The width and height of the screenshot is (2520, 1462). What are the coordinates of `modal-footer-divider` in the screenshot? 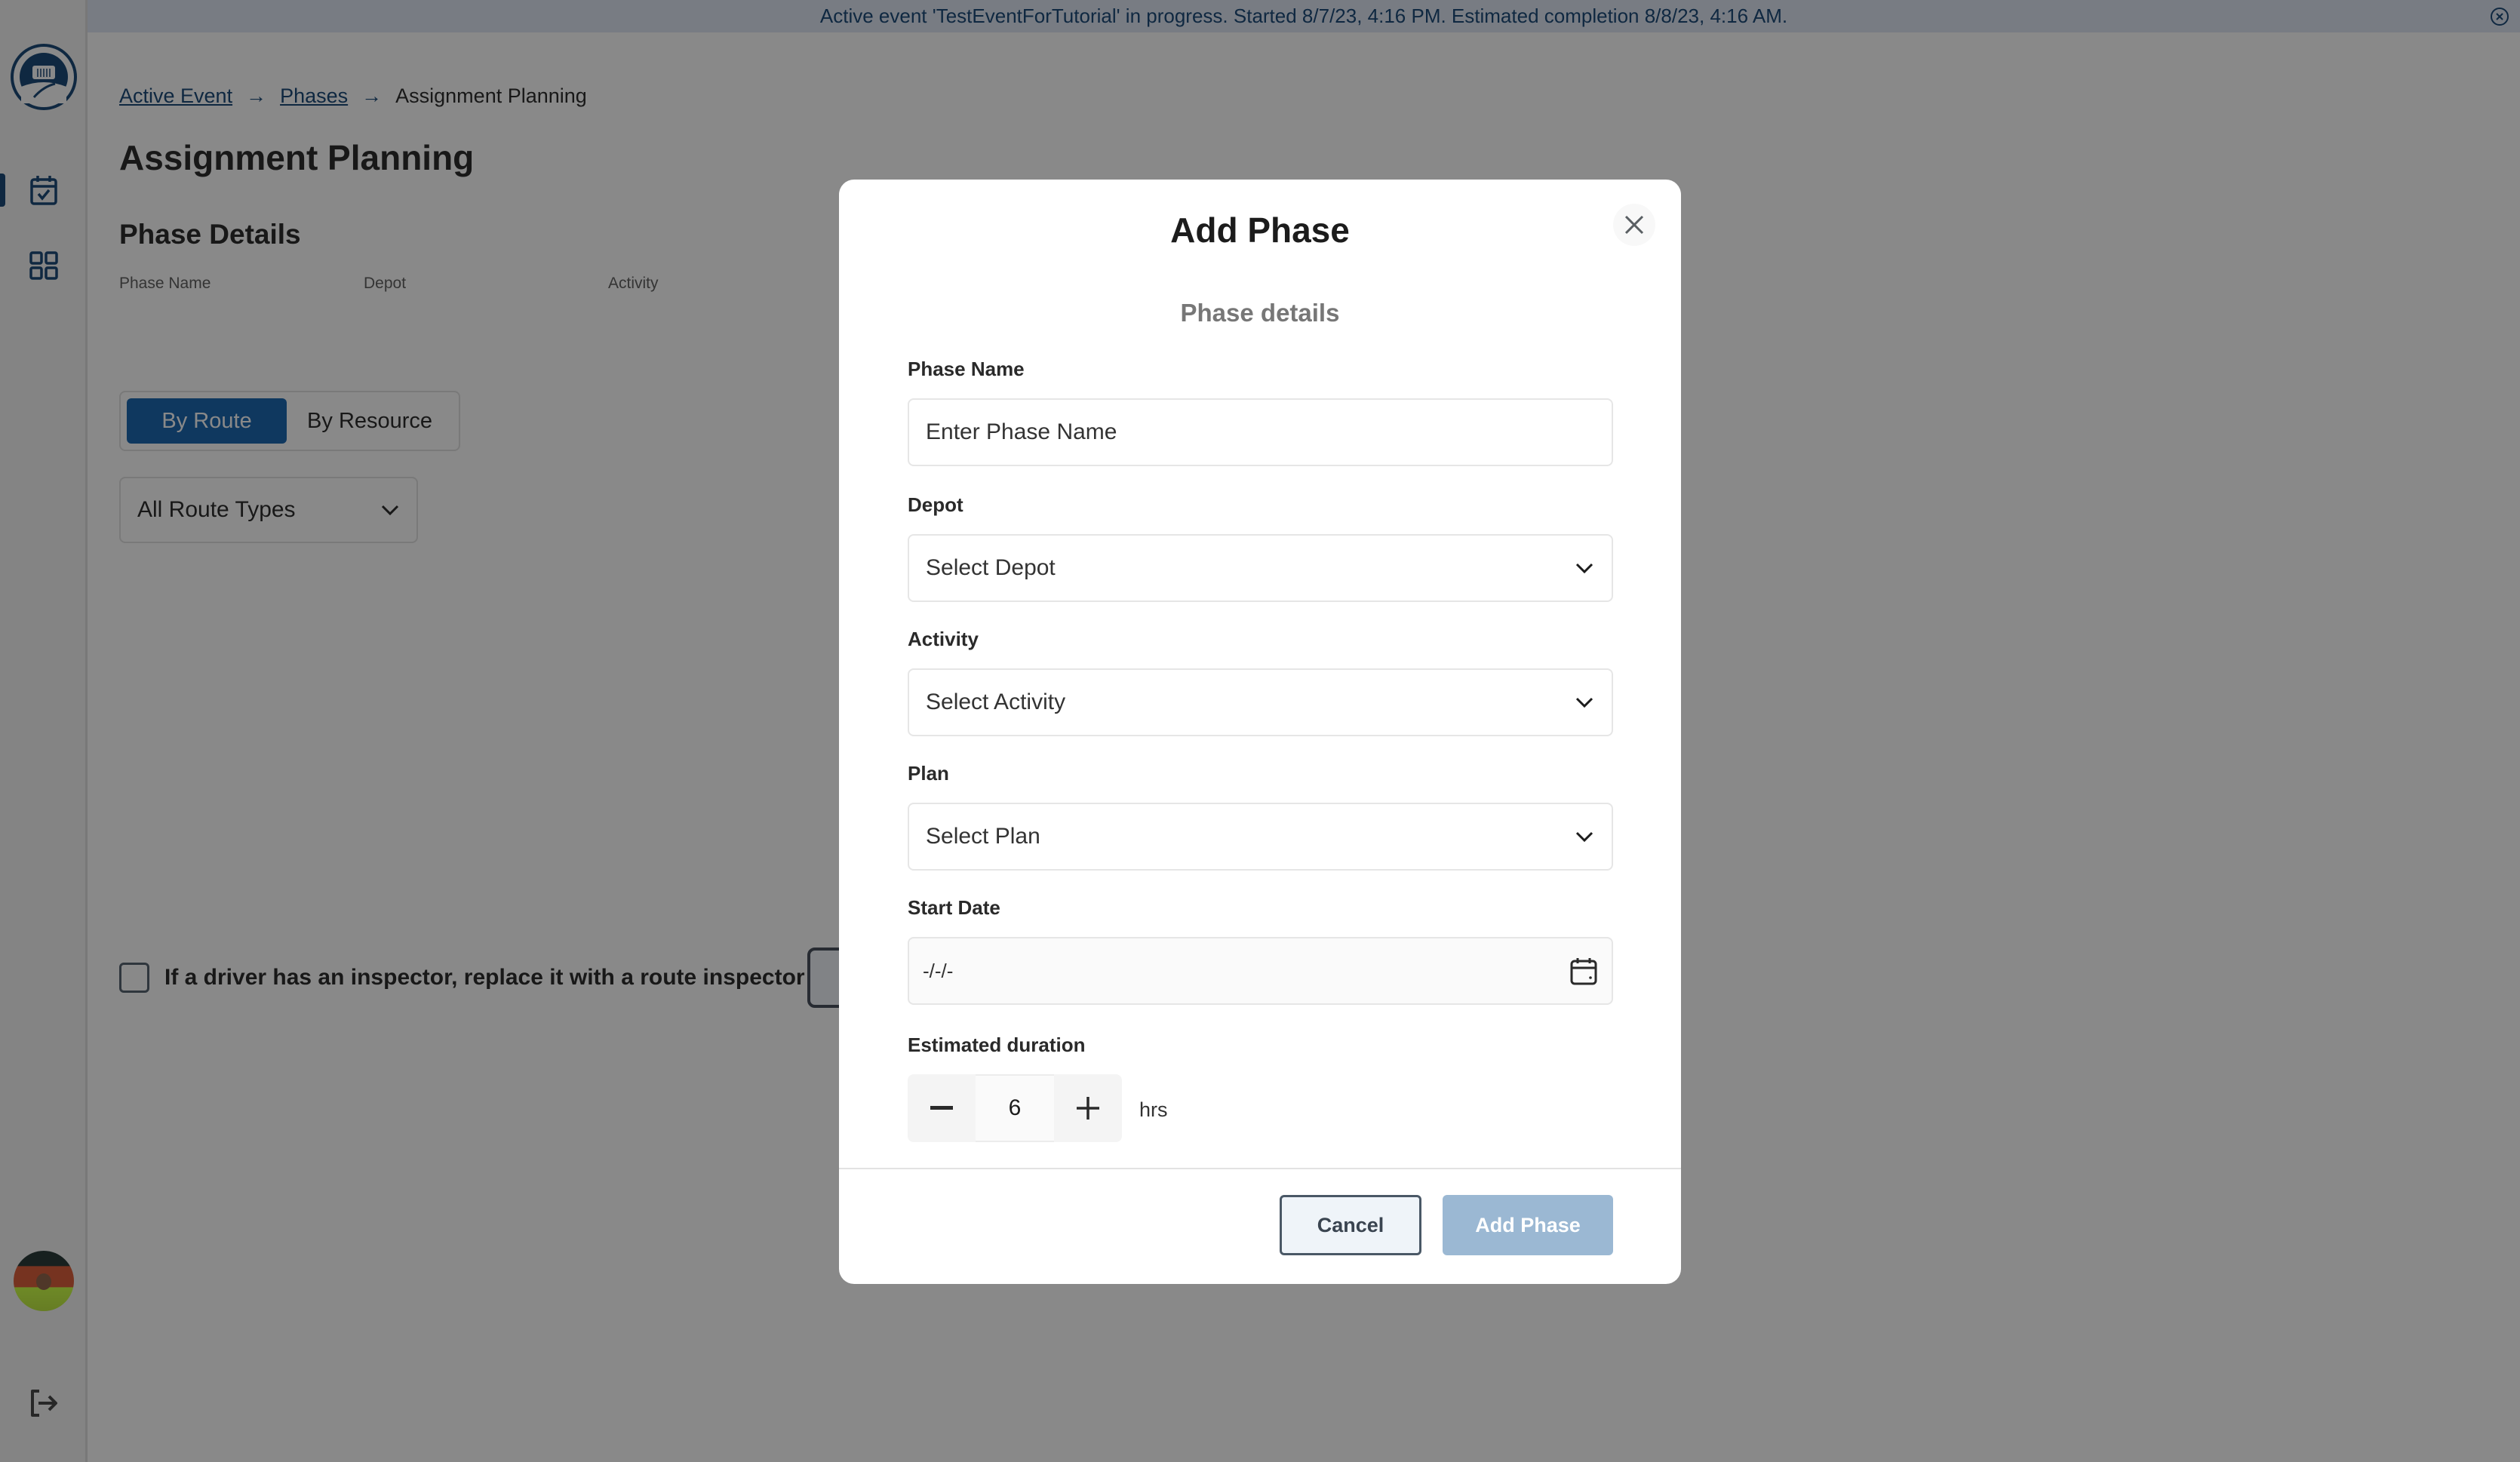 It's located at (1260, 1168).